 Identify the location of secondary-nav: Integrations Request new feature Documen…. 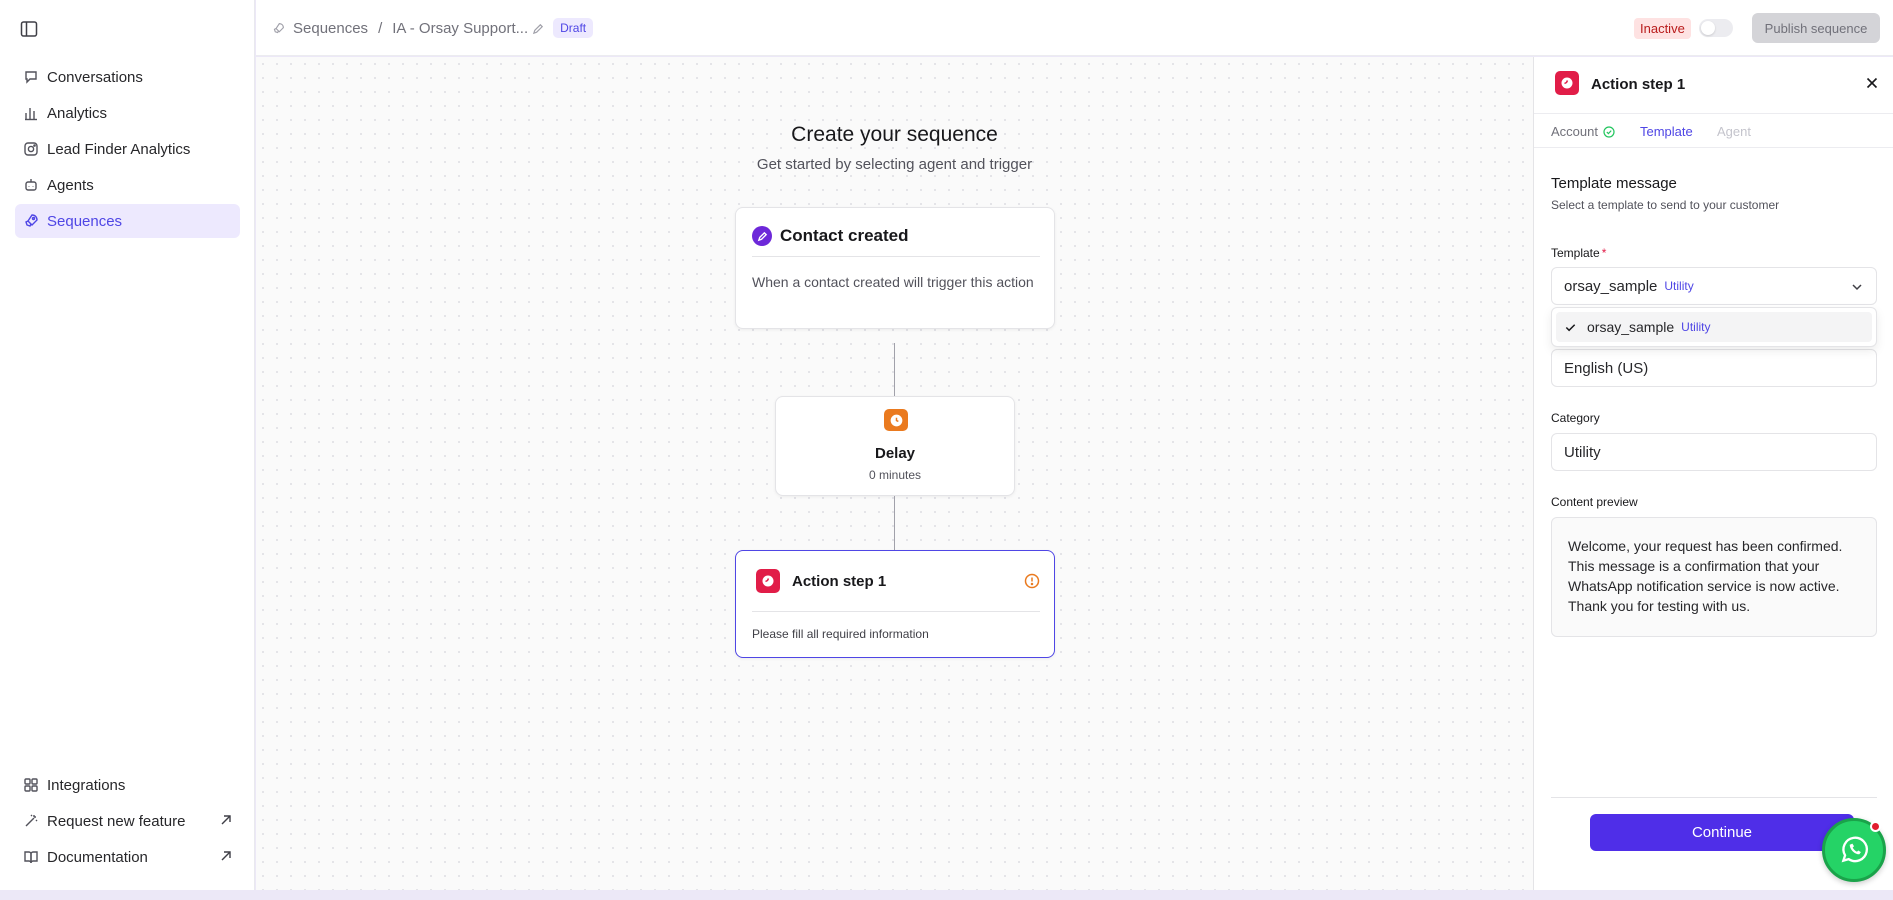
(127, 822).